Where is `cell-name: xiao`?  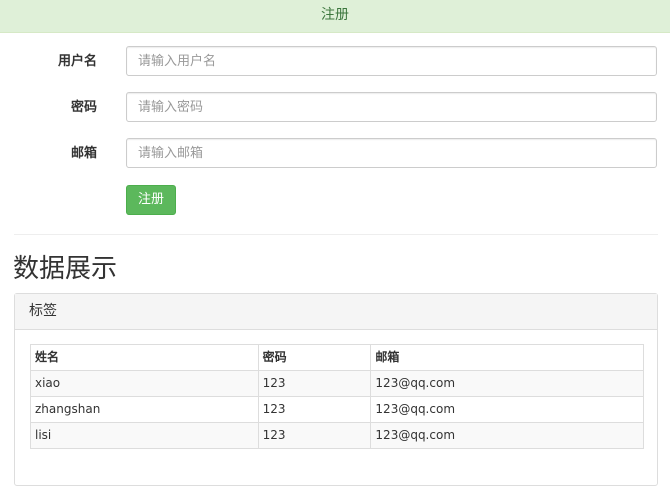 cell-name: xiao is located at coordinates (144, 383).